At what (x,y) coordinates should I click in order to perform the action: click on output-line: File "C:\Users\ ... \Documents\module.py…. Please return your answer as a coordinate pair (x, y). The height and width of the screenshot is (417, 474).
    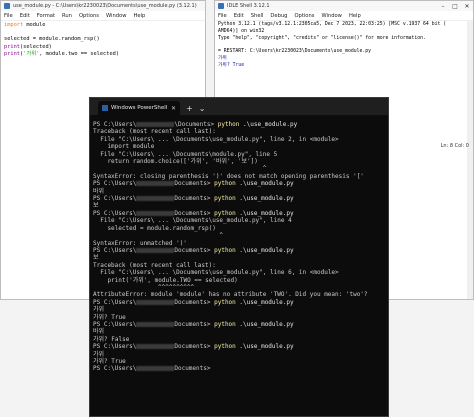
    Looking at the image, I should click on (185, 154).